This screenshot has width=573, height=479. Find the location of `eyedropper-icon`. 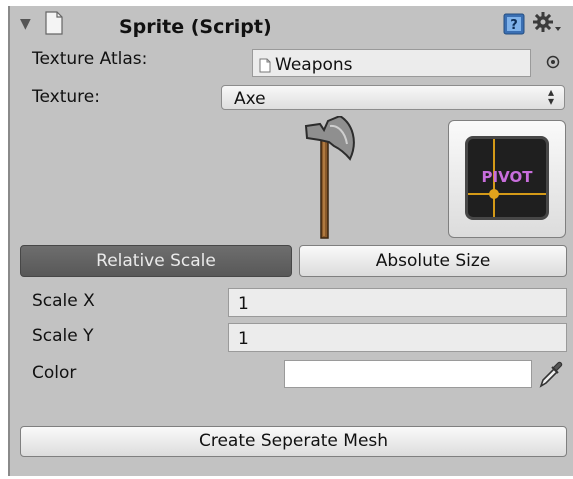

eyedropper-icon is located at coordinates (551, 374).